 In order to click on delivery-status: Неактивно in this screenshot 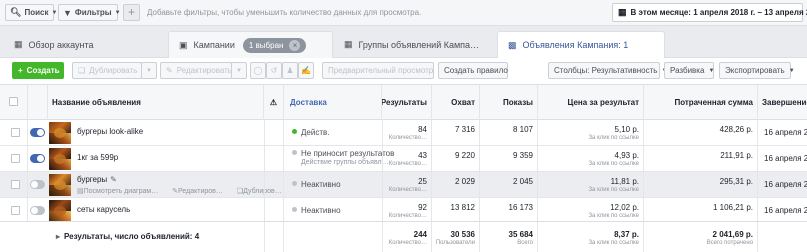, I will do `click(316, 210)`.